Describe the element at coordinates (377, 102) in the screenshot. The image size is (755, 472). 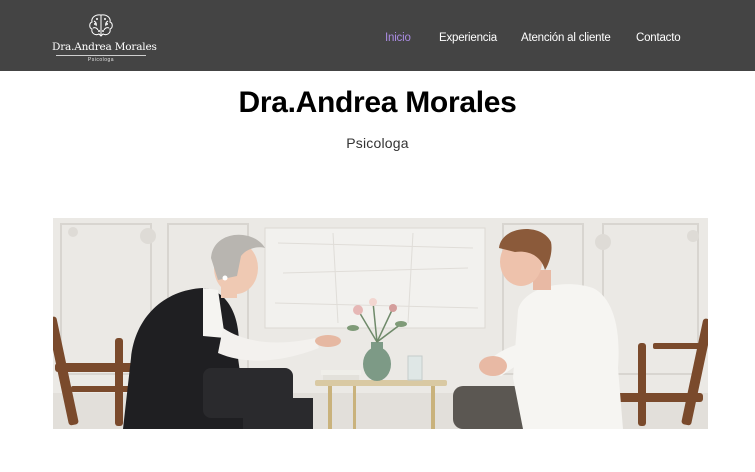
I see `page-title: Dra.Andrea Morales` at that location.